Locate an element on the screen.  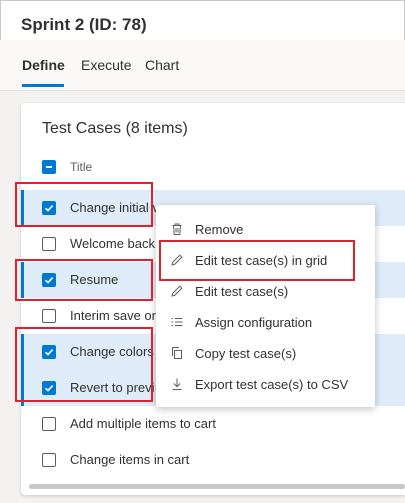
menu-item-label: Remove is located at coordinates (219, 229).